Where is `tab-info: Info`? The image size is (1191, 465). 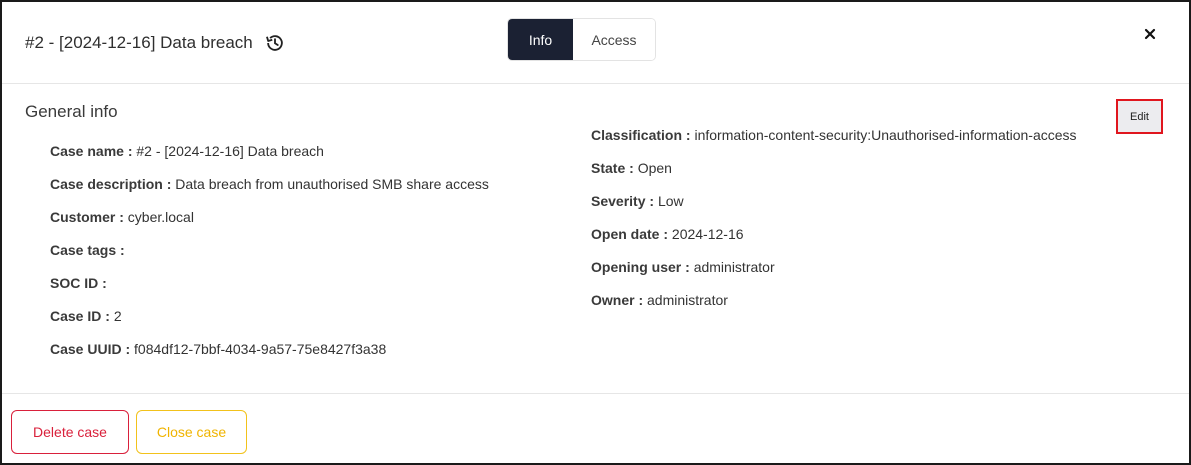
tab-info: Info is located at coordinates (540, 39).